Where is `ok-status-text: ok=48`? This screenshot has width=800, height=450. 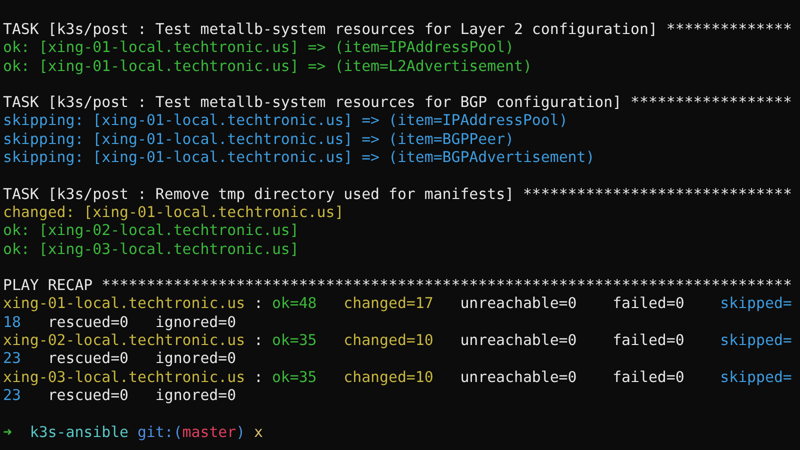 ok-status-text: ok=48 is located at coordinates (295, 303).